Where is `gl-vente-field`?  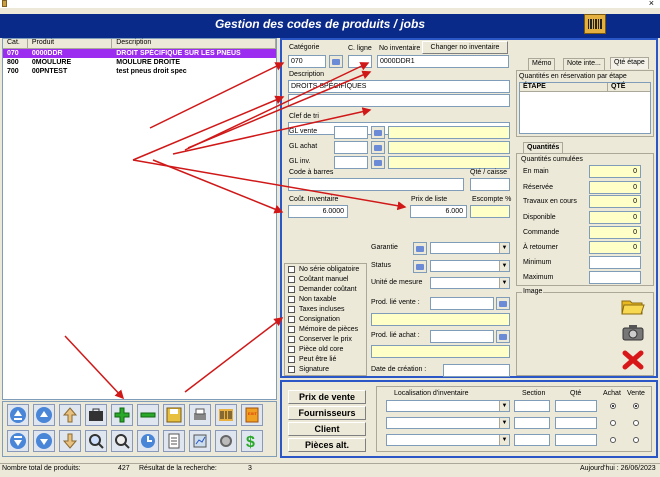
gl-vente-field is located at coordinates (351, 132).